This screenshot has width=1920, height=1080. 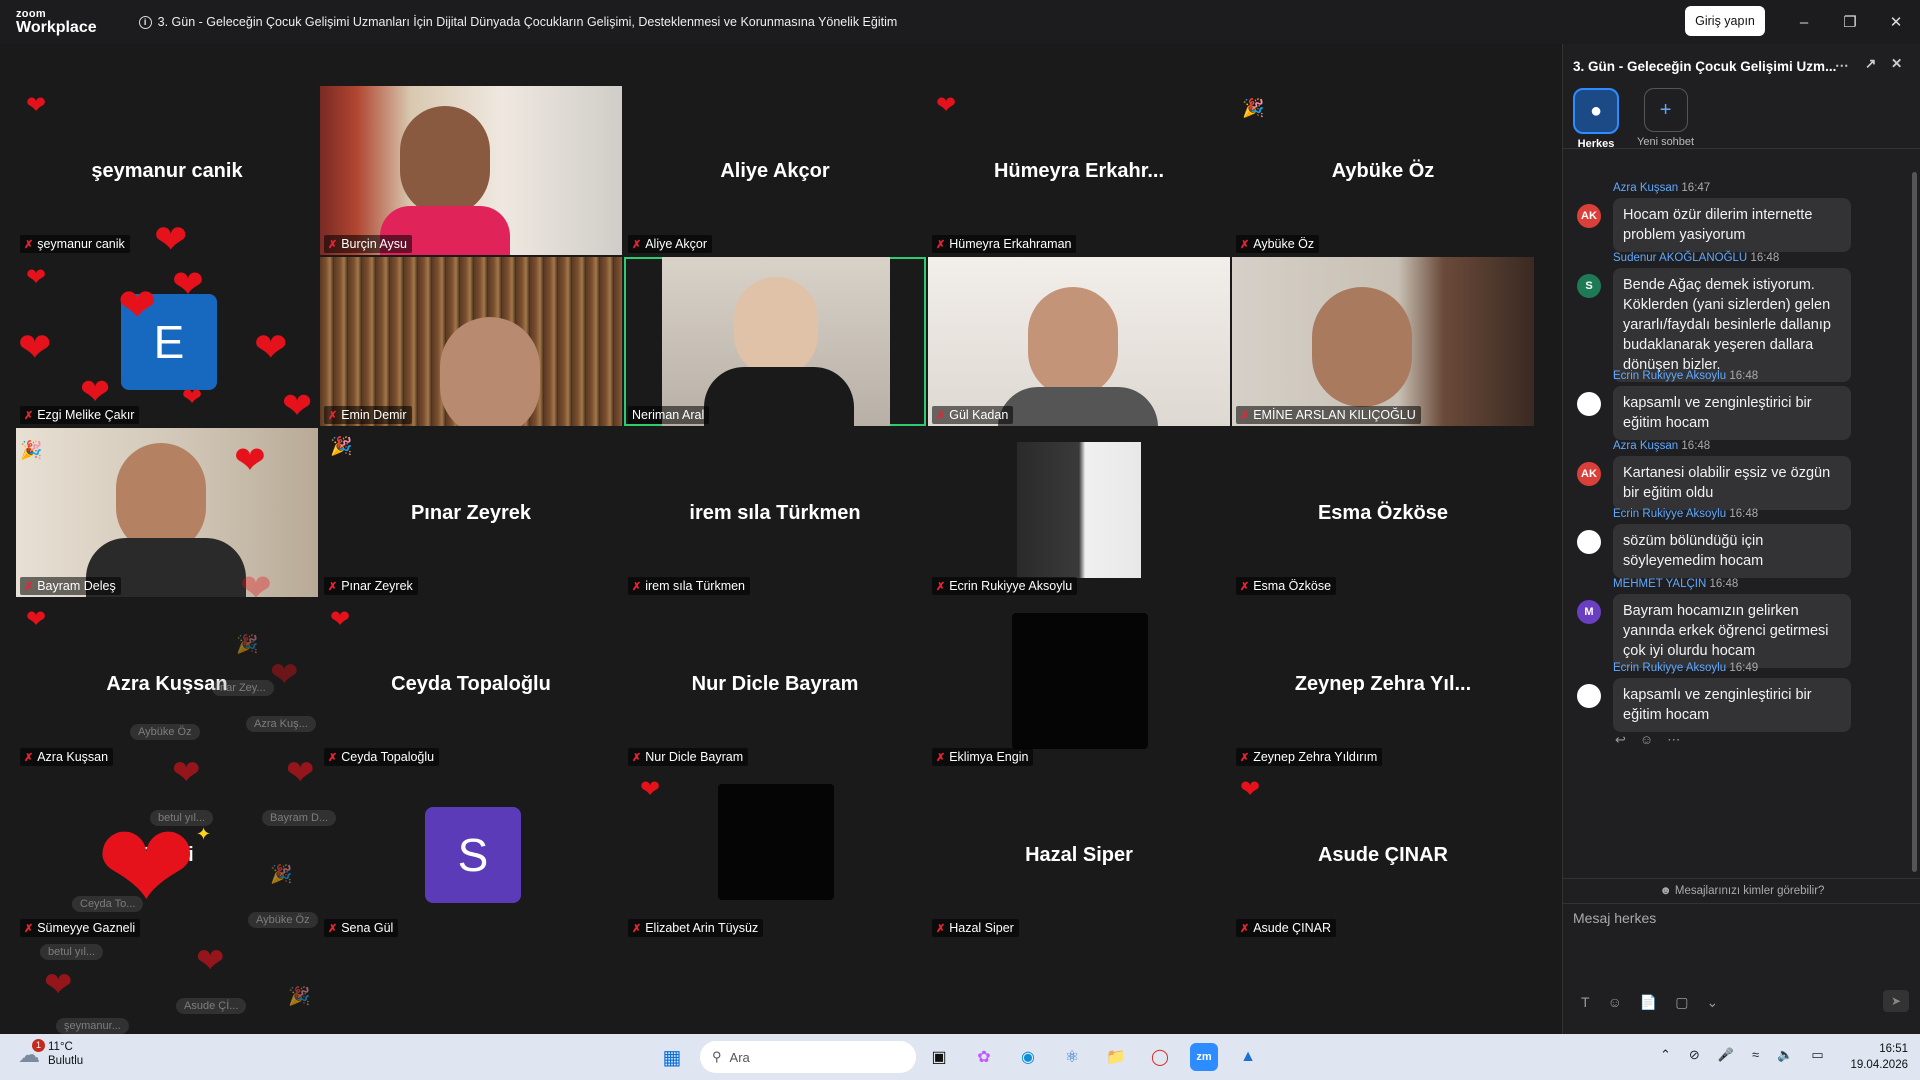 What do you see at coordinates (1726, 1055) in the screenshot?
I see `microphone-icon: 🎤` at bounding box center [1726, 1055].